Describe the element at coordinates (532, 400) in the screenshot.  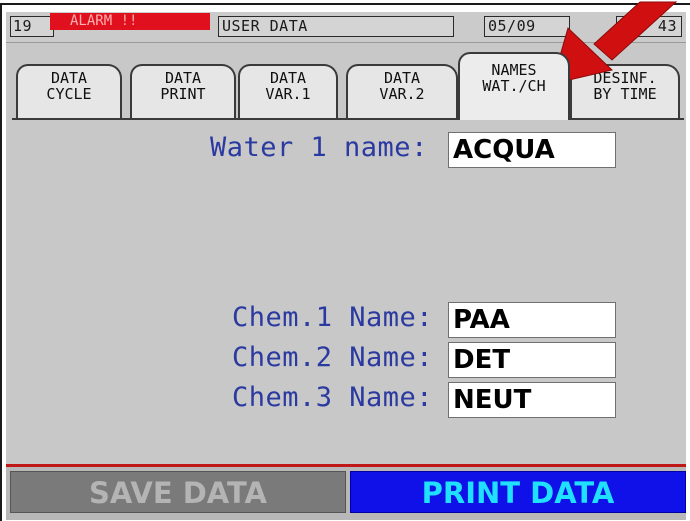
I see `chem3-name-field: NEUT` at that location.